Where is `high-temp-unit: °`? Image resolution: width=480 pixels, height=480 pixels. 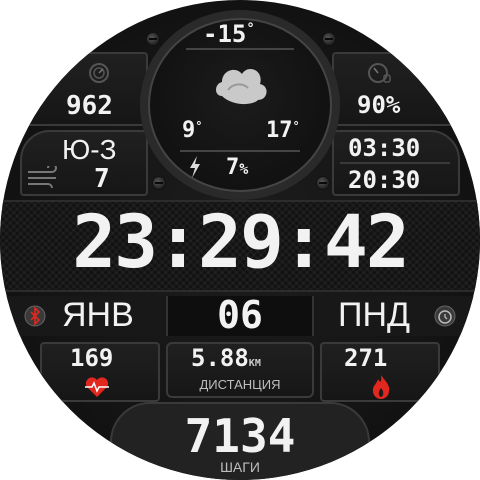 high-temp-unit: ° is located at coordinates (296, 126).